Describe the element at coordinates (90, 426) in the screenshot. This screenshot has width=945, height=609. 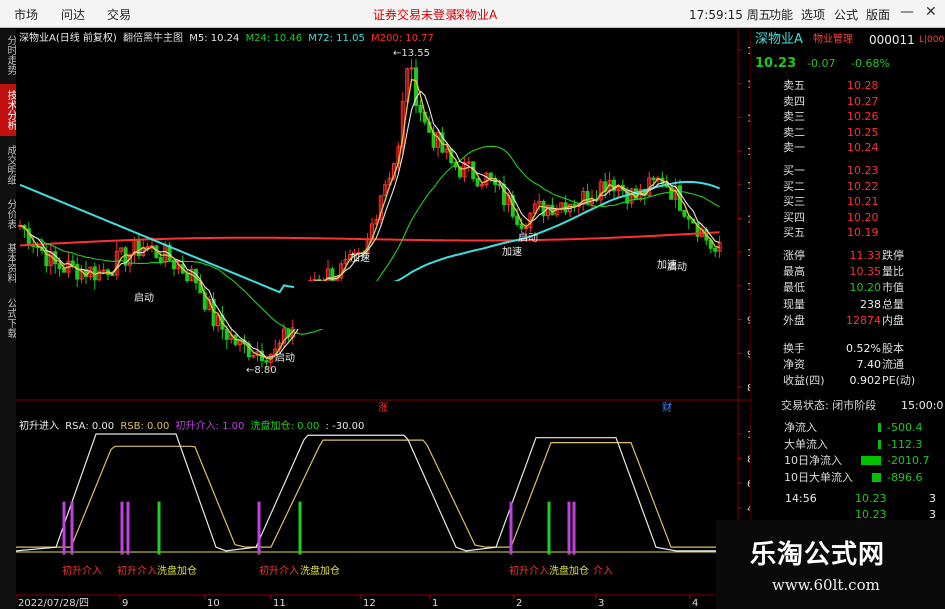
I see `rsa-label: RSA: 0.00` at that location.